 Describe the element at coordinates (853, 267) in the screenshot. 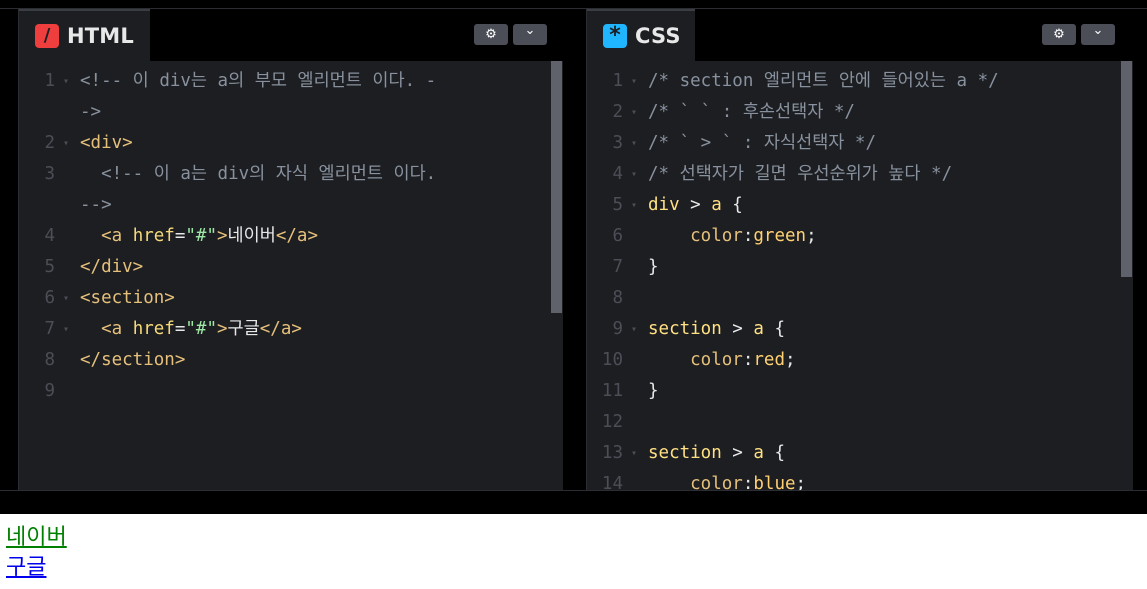

I see `code-line: 7}` at that location.